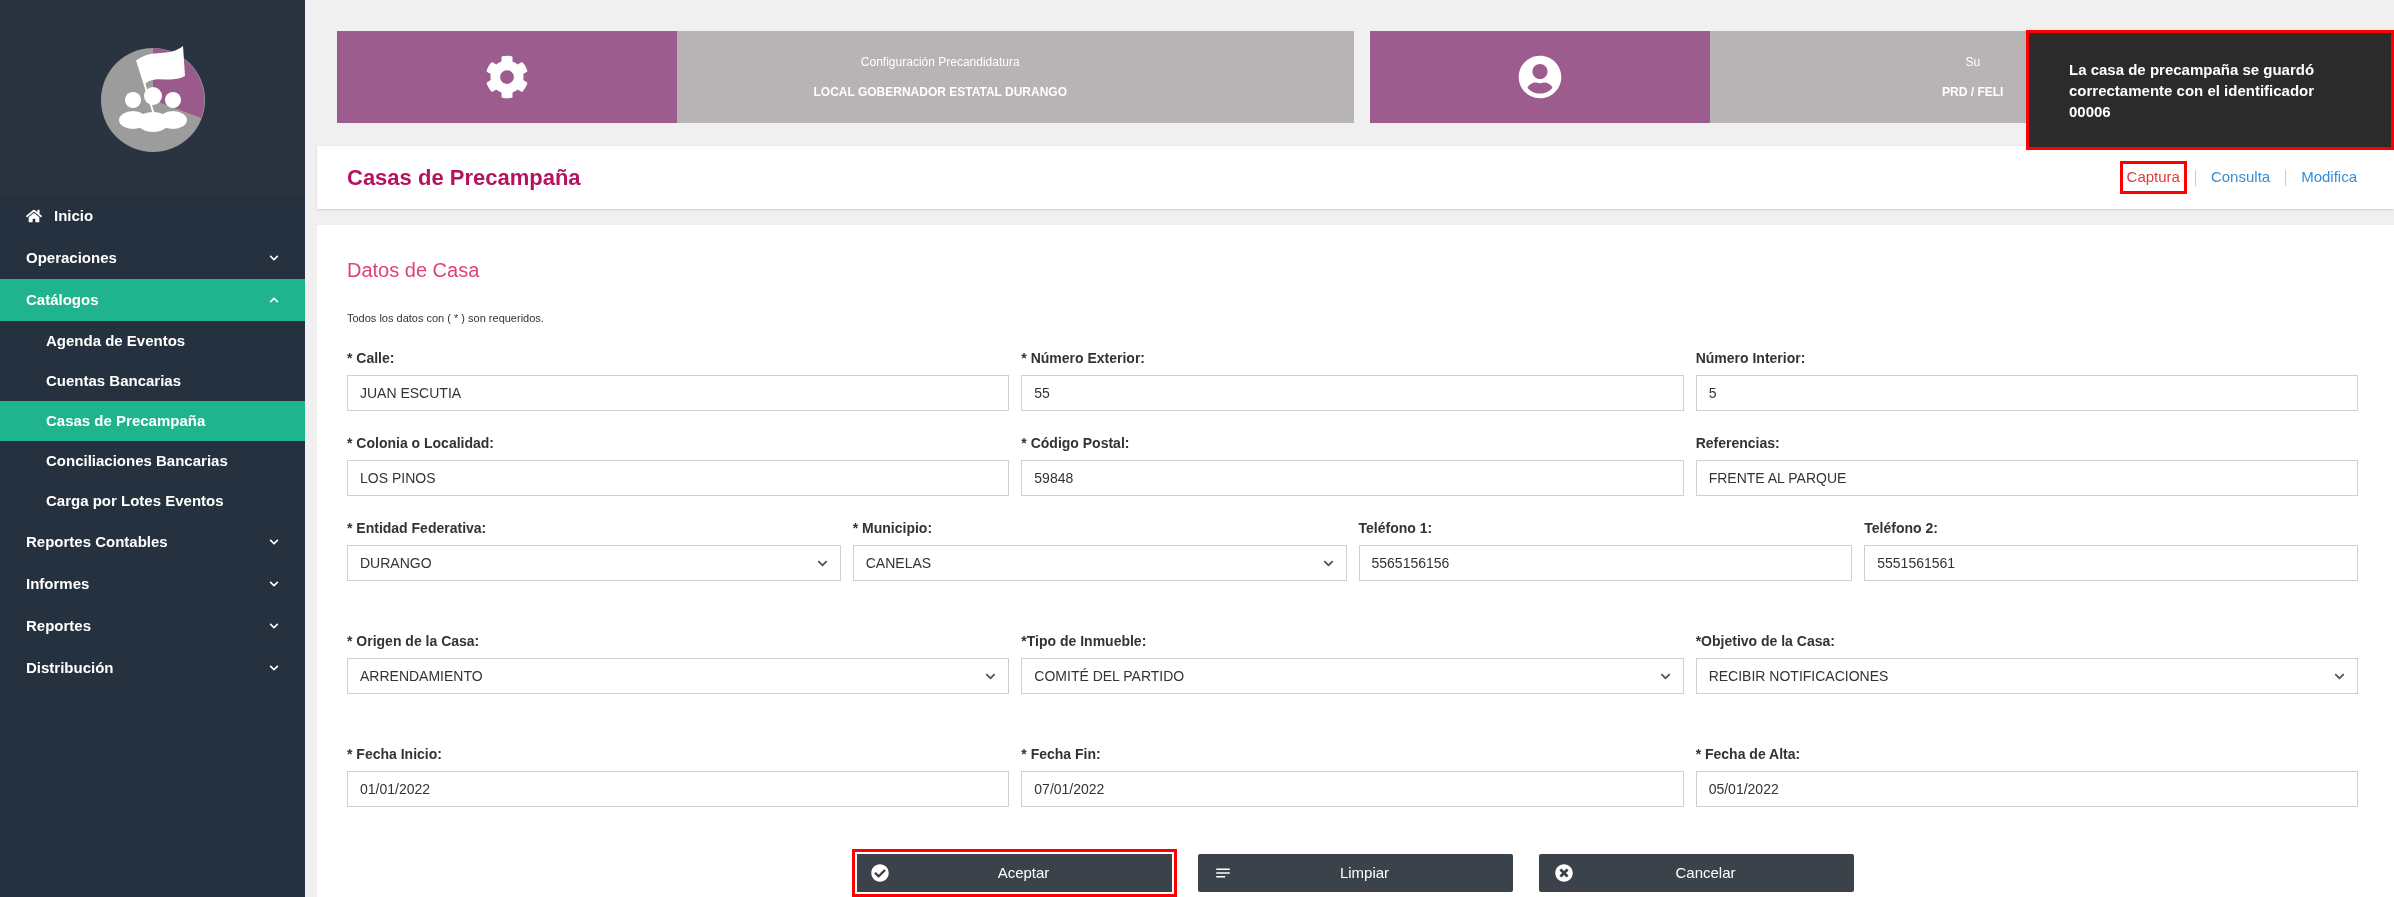 Image resolution: width=2394 pixels, height=897 pixels. Describe the element at coordinates (2329, 177) in the screenshot. I see `tab: Modifica` at that location.